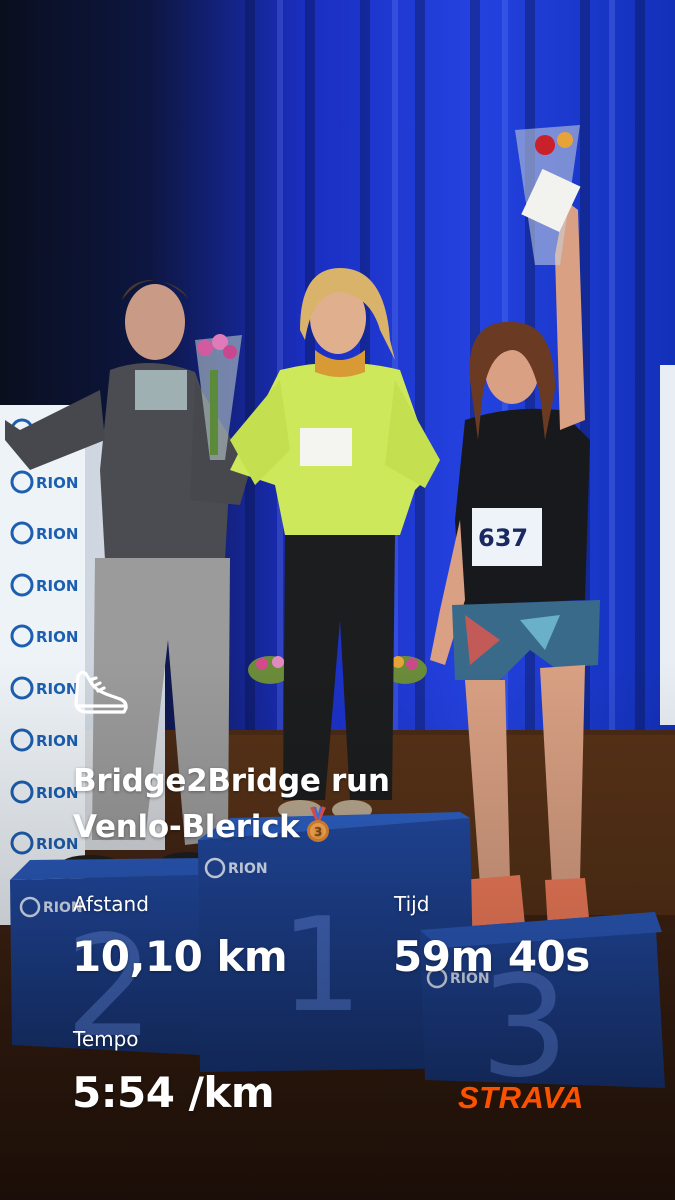  What do you see at coordinates (186, 827) in the screenshot?
I see `activity-title-line2-text: Venlo-Blerick` at bounding box center [186, 827].